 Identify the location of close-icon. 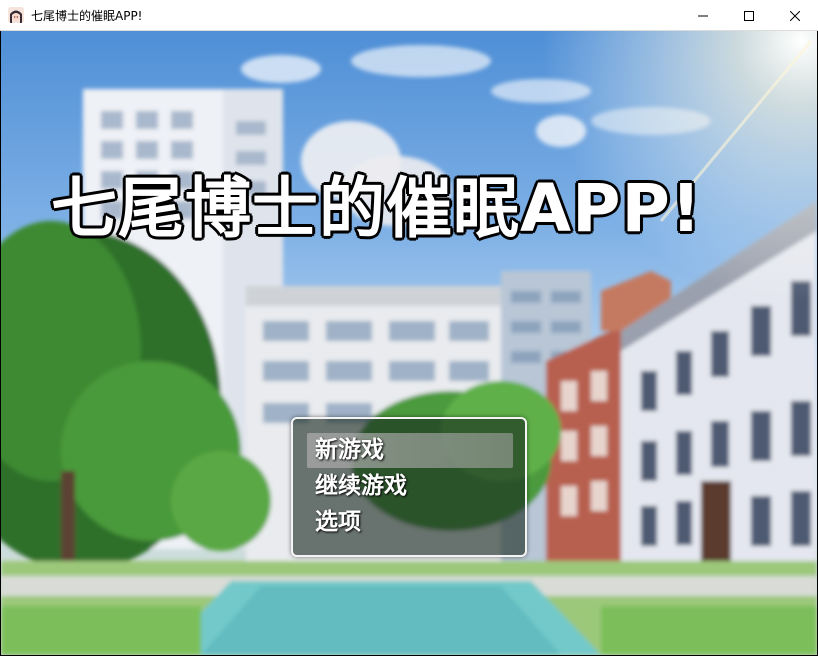
(795, 15).